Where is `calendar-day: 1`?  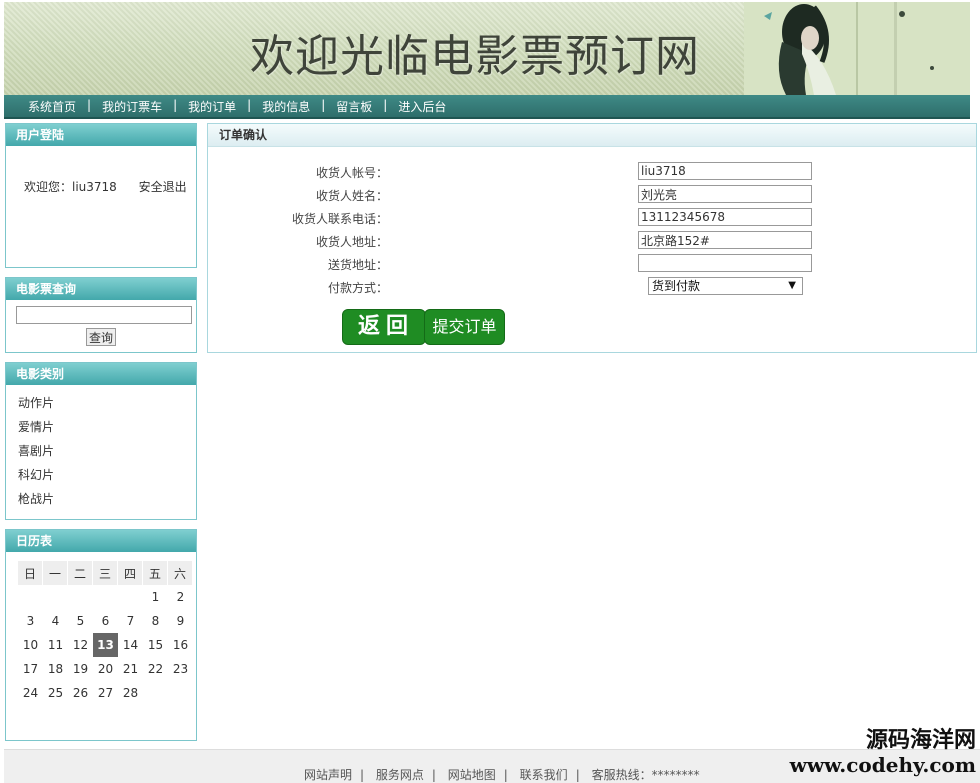 calendar-day: 1 is located at coordinates (155, 597).